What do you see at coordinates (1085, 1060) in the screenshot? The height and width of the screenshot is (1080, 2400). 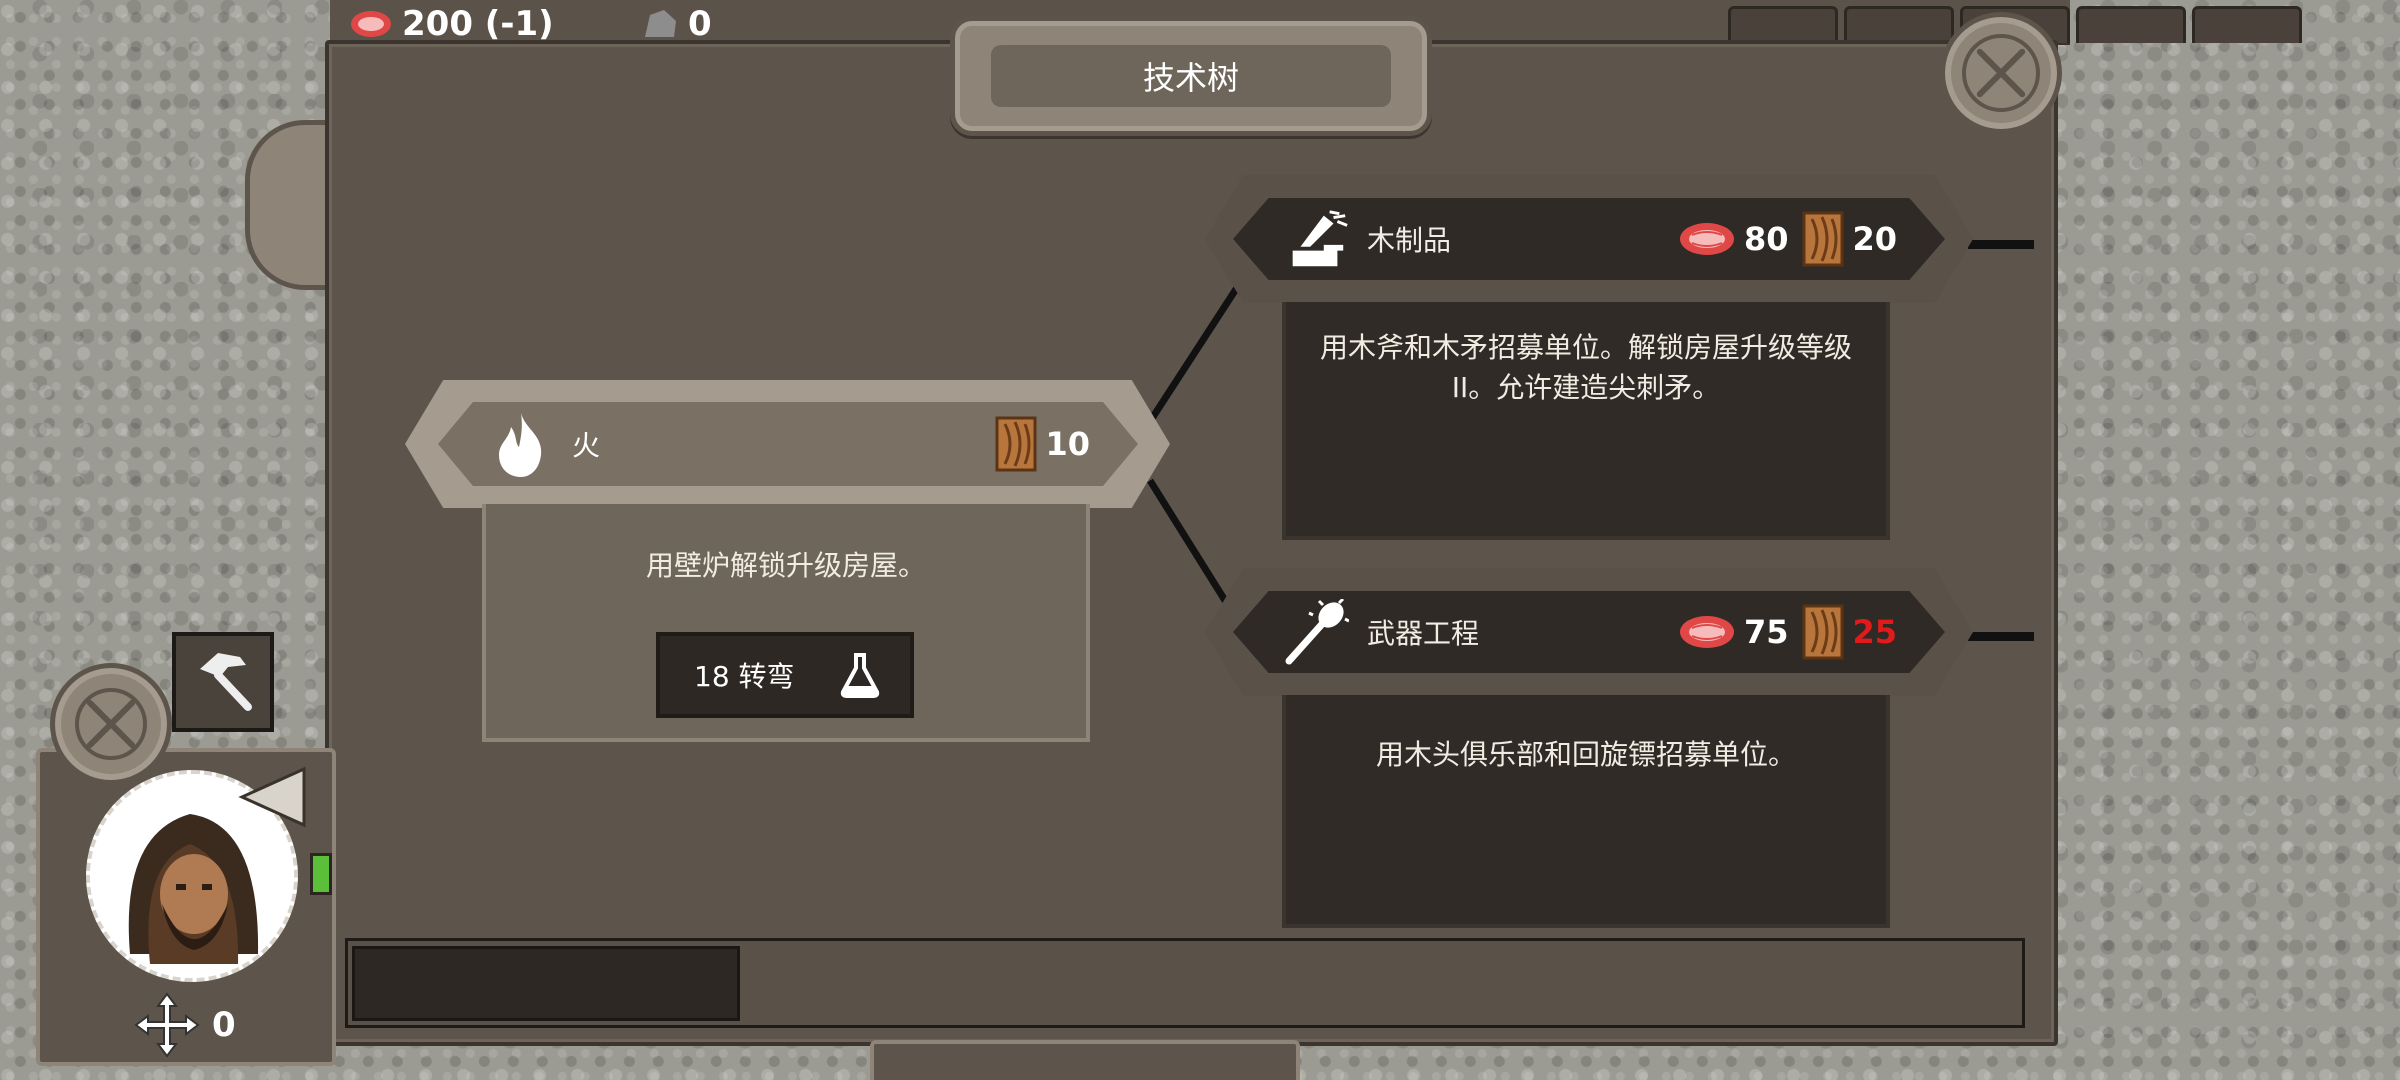 I see `bottom-tab` at bounding box center [1085, 1060].